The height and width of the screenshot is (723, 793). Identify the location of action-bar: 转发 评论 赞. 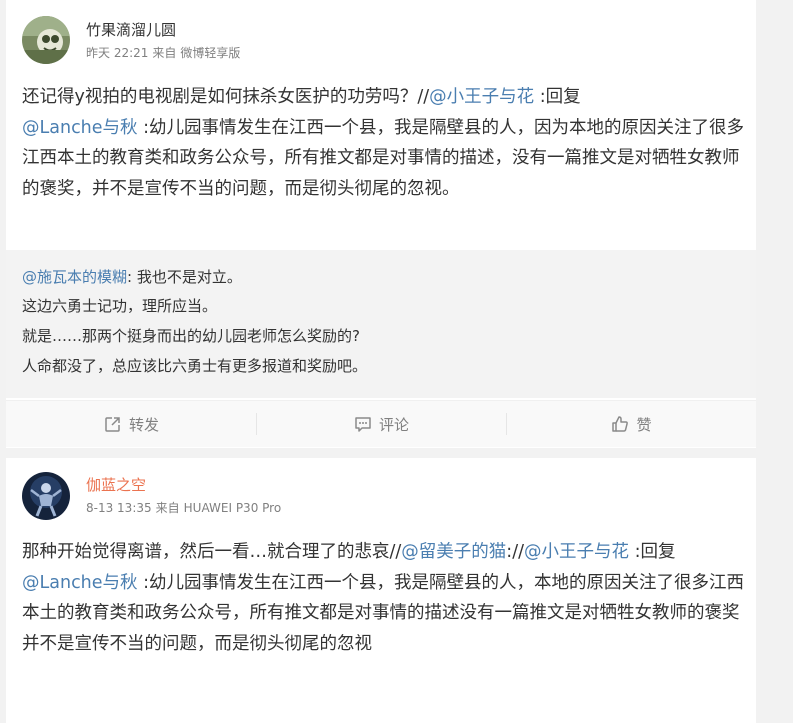
(381, 423).